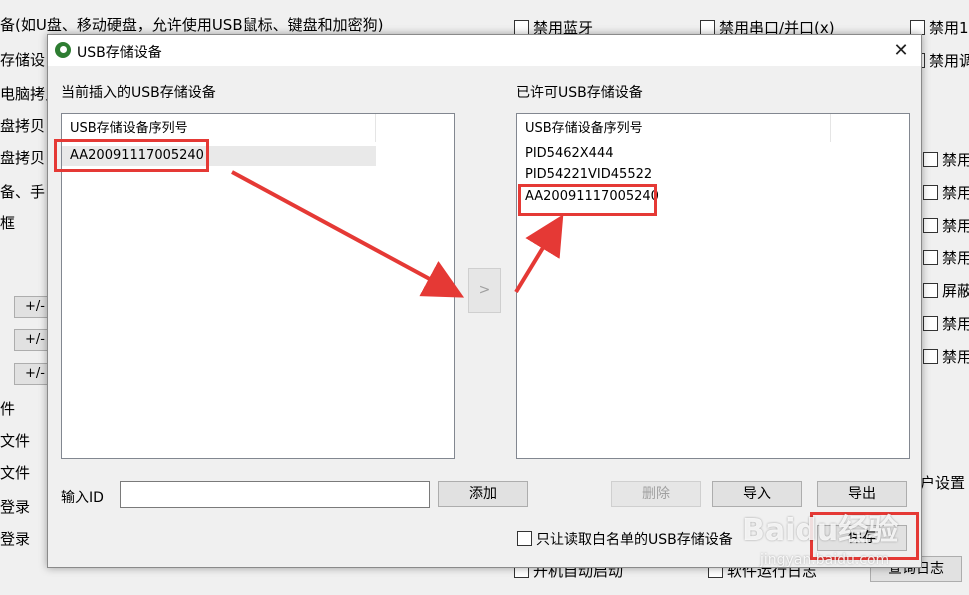  Describe the element at coordinates (820, 530) in the screenshot. I see `watermark: Baidu经验` at that location.